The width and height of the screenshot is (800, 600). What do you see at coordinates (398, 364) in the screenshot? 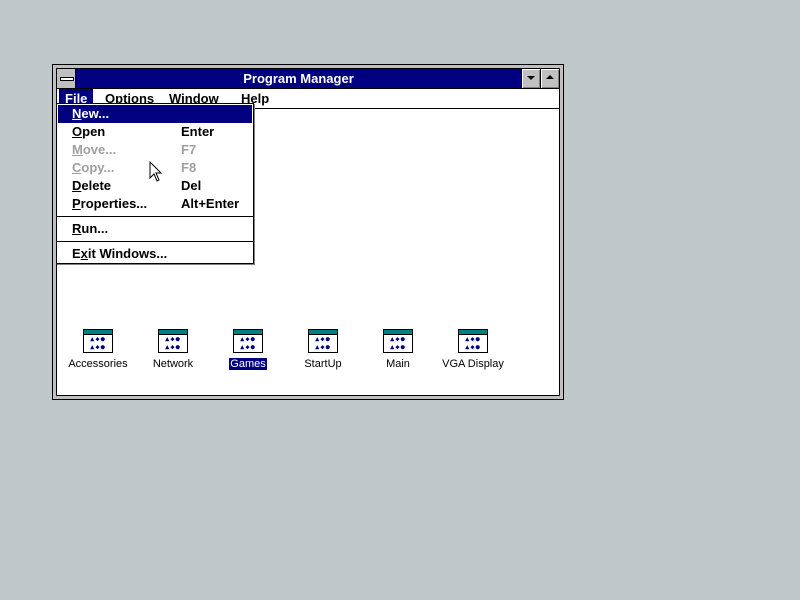
I see `group-label: Main` at bounding box center [398, 364].